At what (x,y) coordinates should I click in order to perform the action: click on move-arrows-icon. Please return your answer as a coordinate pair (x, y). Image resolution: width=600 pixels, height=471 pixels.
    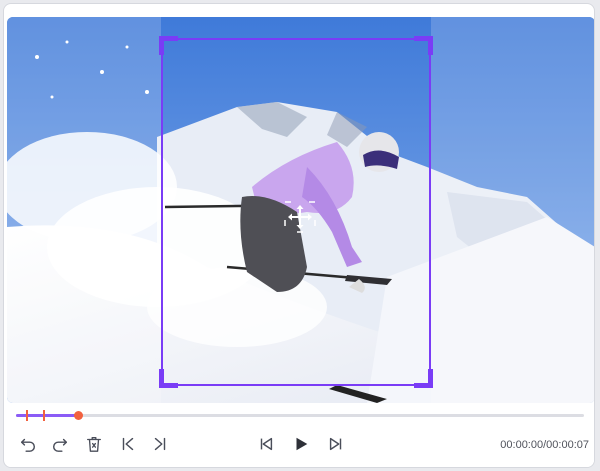
    Looking at the image, I should click on (300, 217).